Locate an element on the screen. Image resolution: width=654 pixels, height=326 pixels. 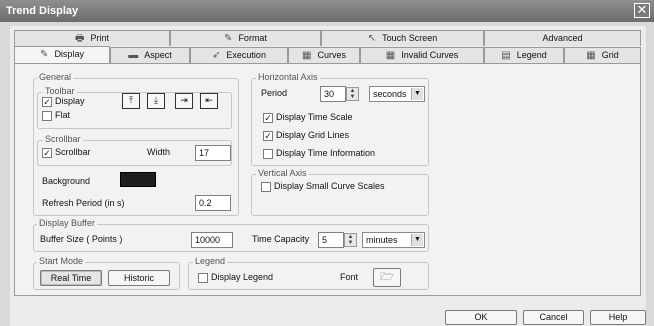
small-curve-scales-checkbox: Display Small Curve Scales is located at coordinates (323, 186).